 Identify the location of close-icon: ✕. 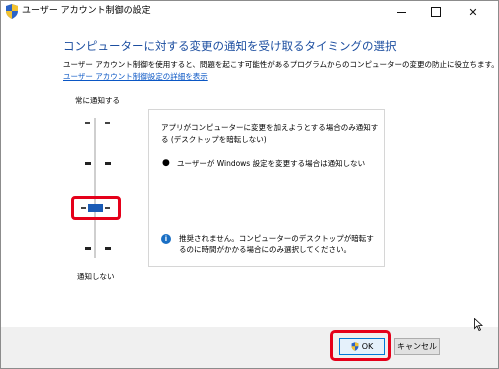
(473, 12).